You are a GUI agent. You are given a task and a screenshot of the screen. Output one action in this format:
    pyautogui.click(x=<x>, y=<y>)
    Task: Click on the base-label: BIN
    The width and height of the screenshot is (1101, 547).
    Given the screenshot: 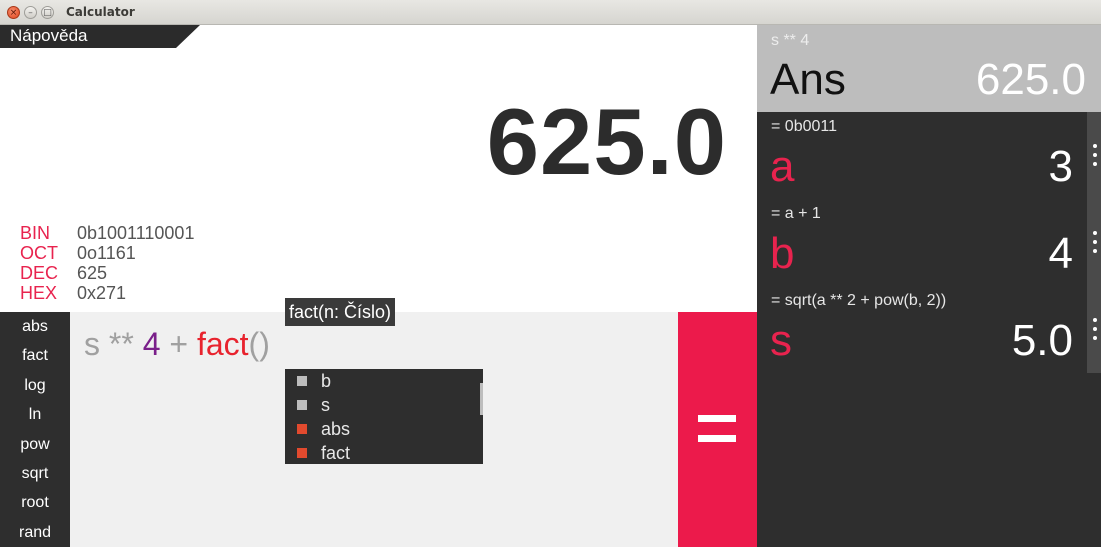 What is the action you would take?
    pyautogui.click(x=35, y=233)
    